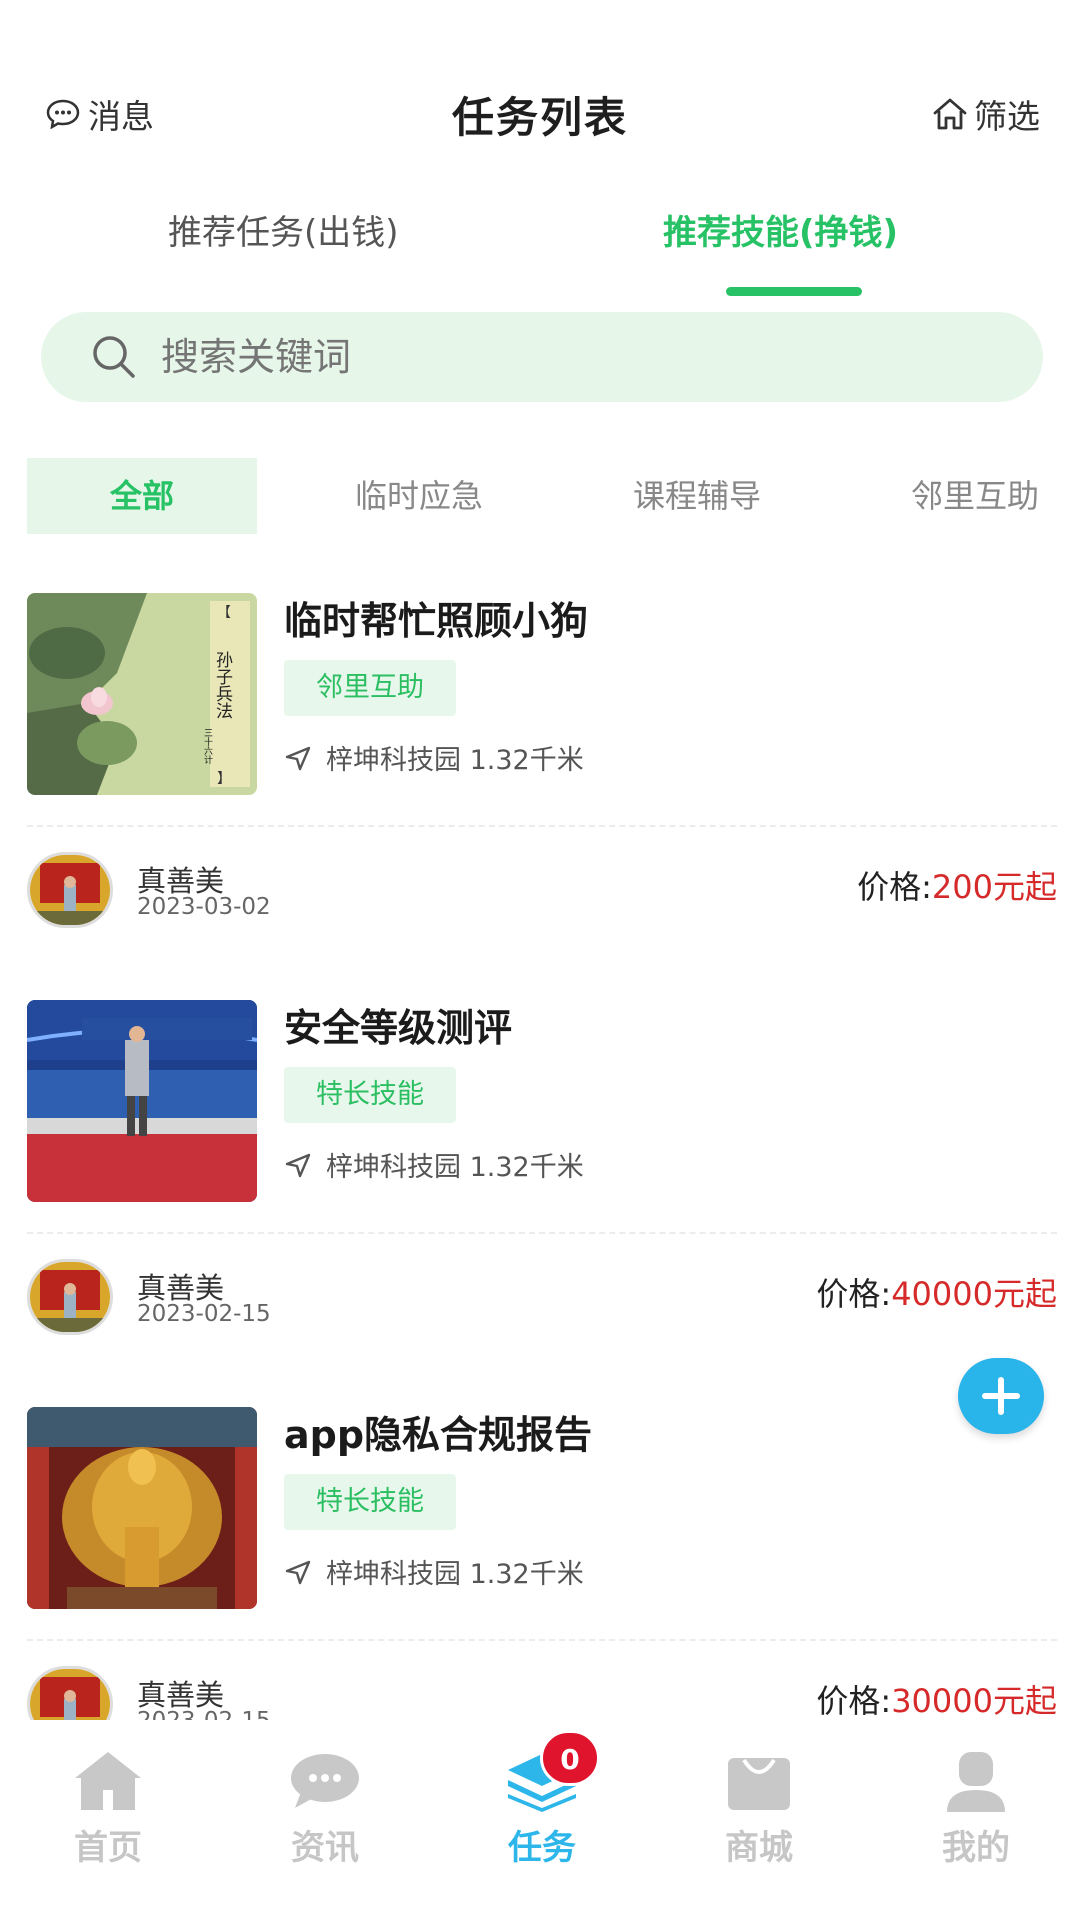  What do you see at coordinates (976, 1782) in the screenshot?
I see `user-icon` at bounding box center [976, 1782].